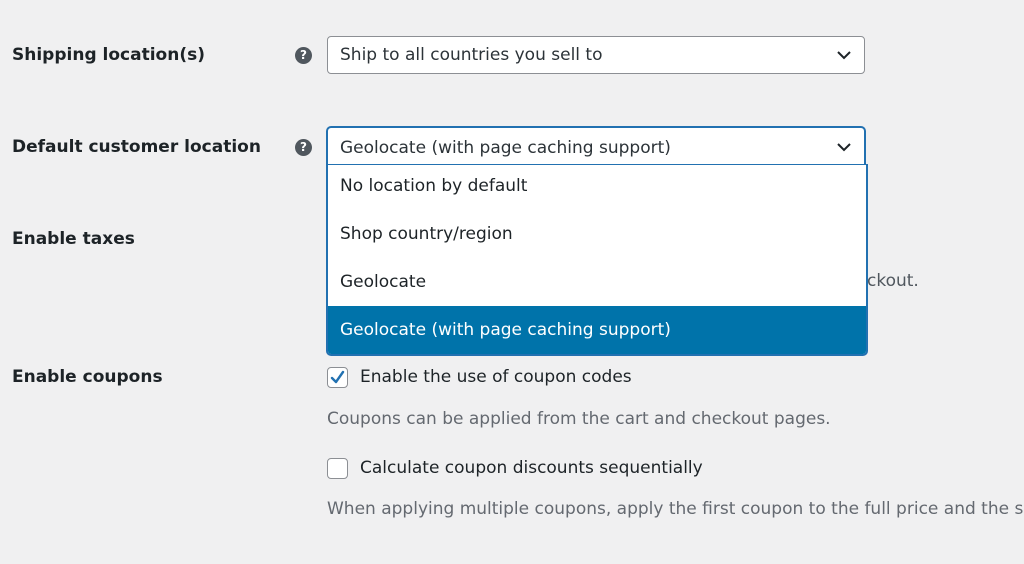  What do you see at coordinates (337, 468) in the screenshot?
I see `sequential-coupons-checkbox` at bounding box center [337, 468].